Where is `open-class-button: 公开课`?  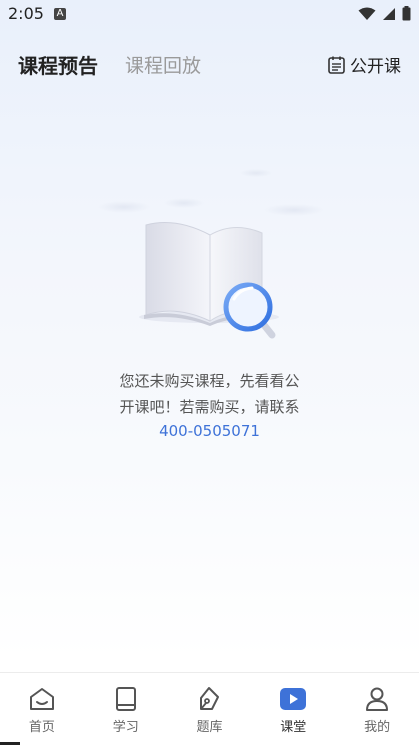 open-class-button: 公开课 is located at coordinates (364, 64).